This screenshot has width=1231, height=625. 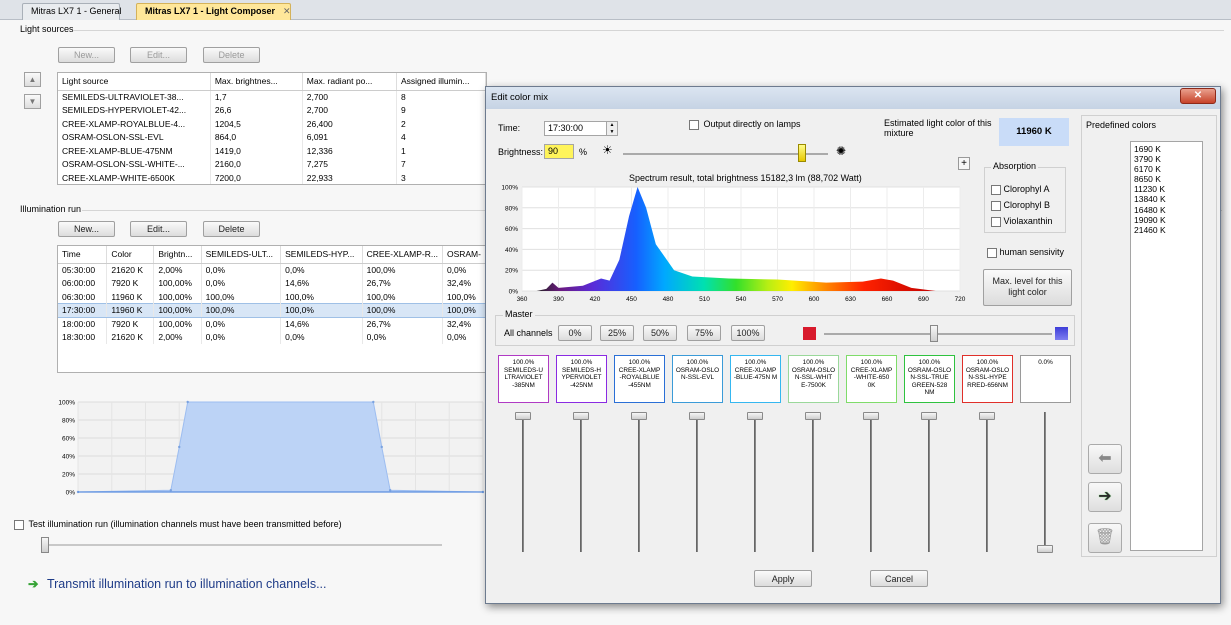 What do you see at coordinates (1198, 96) in the screenshot?
I see `dialog-close-button: ✕` at bounding box center [1198, 96].